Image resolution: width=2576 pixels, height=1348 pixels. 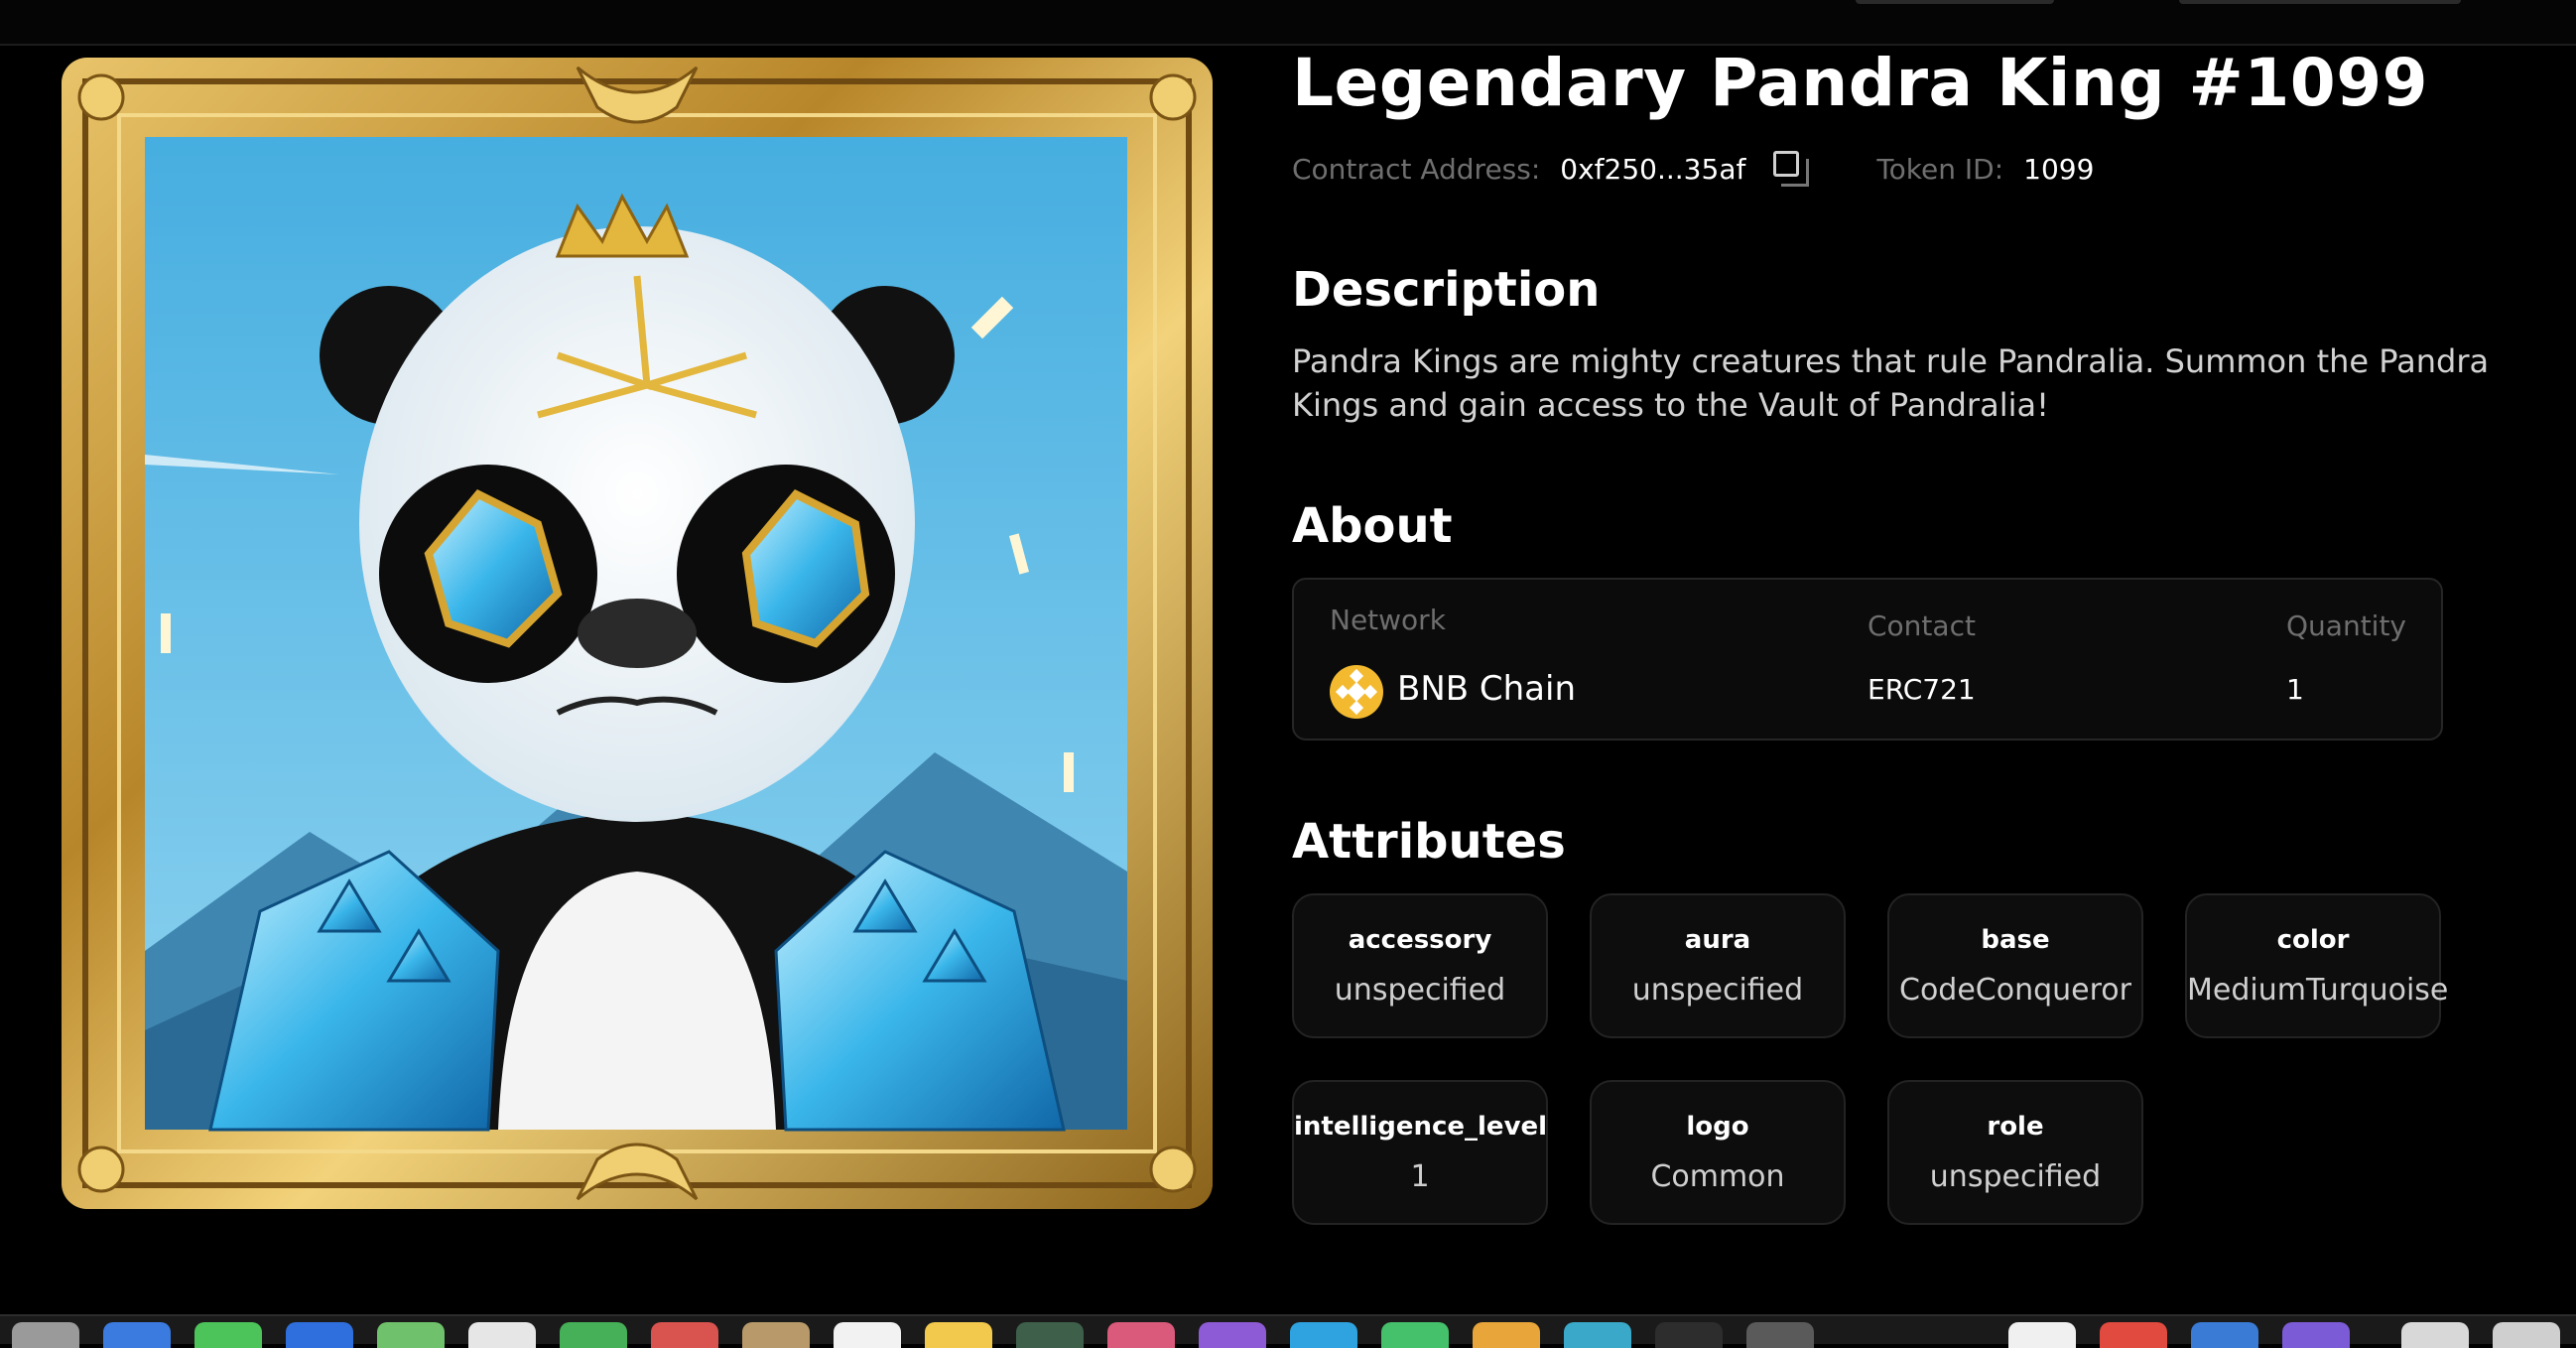 What do you see at coordinates (1718, 1153) in the screenshot?
I see `attribute-card: logo Common` at bounding box center [1718, 1153].